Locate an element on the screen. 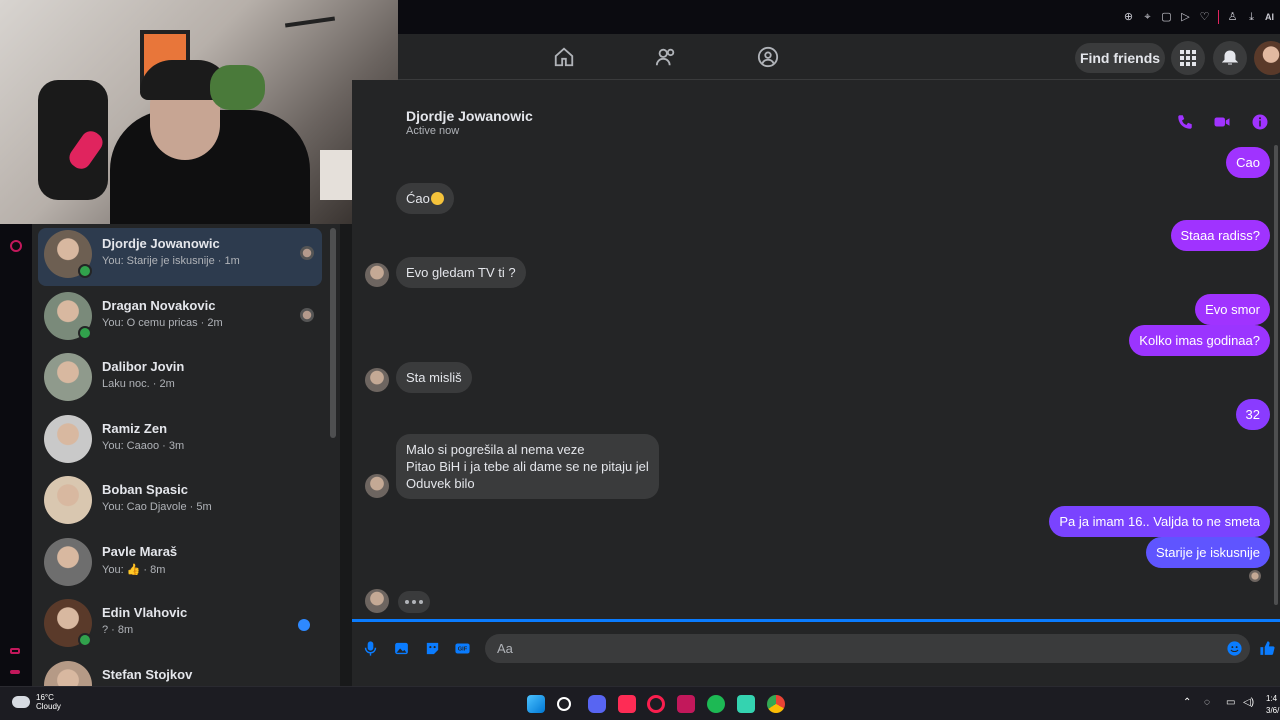 This screenshot has height=720, width=1280. more-icon is located at coordinates (15, 672).